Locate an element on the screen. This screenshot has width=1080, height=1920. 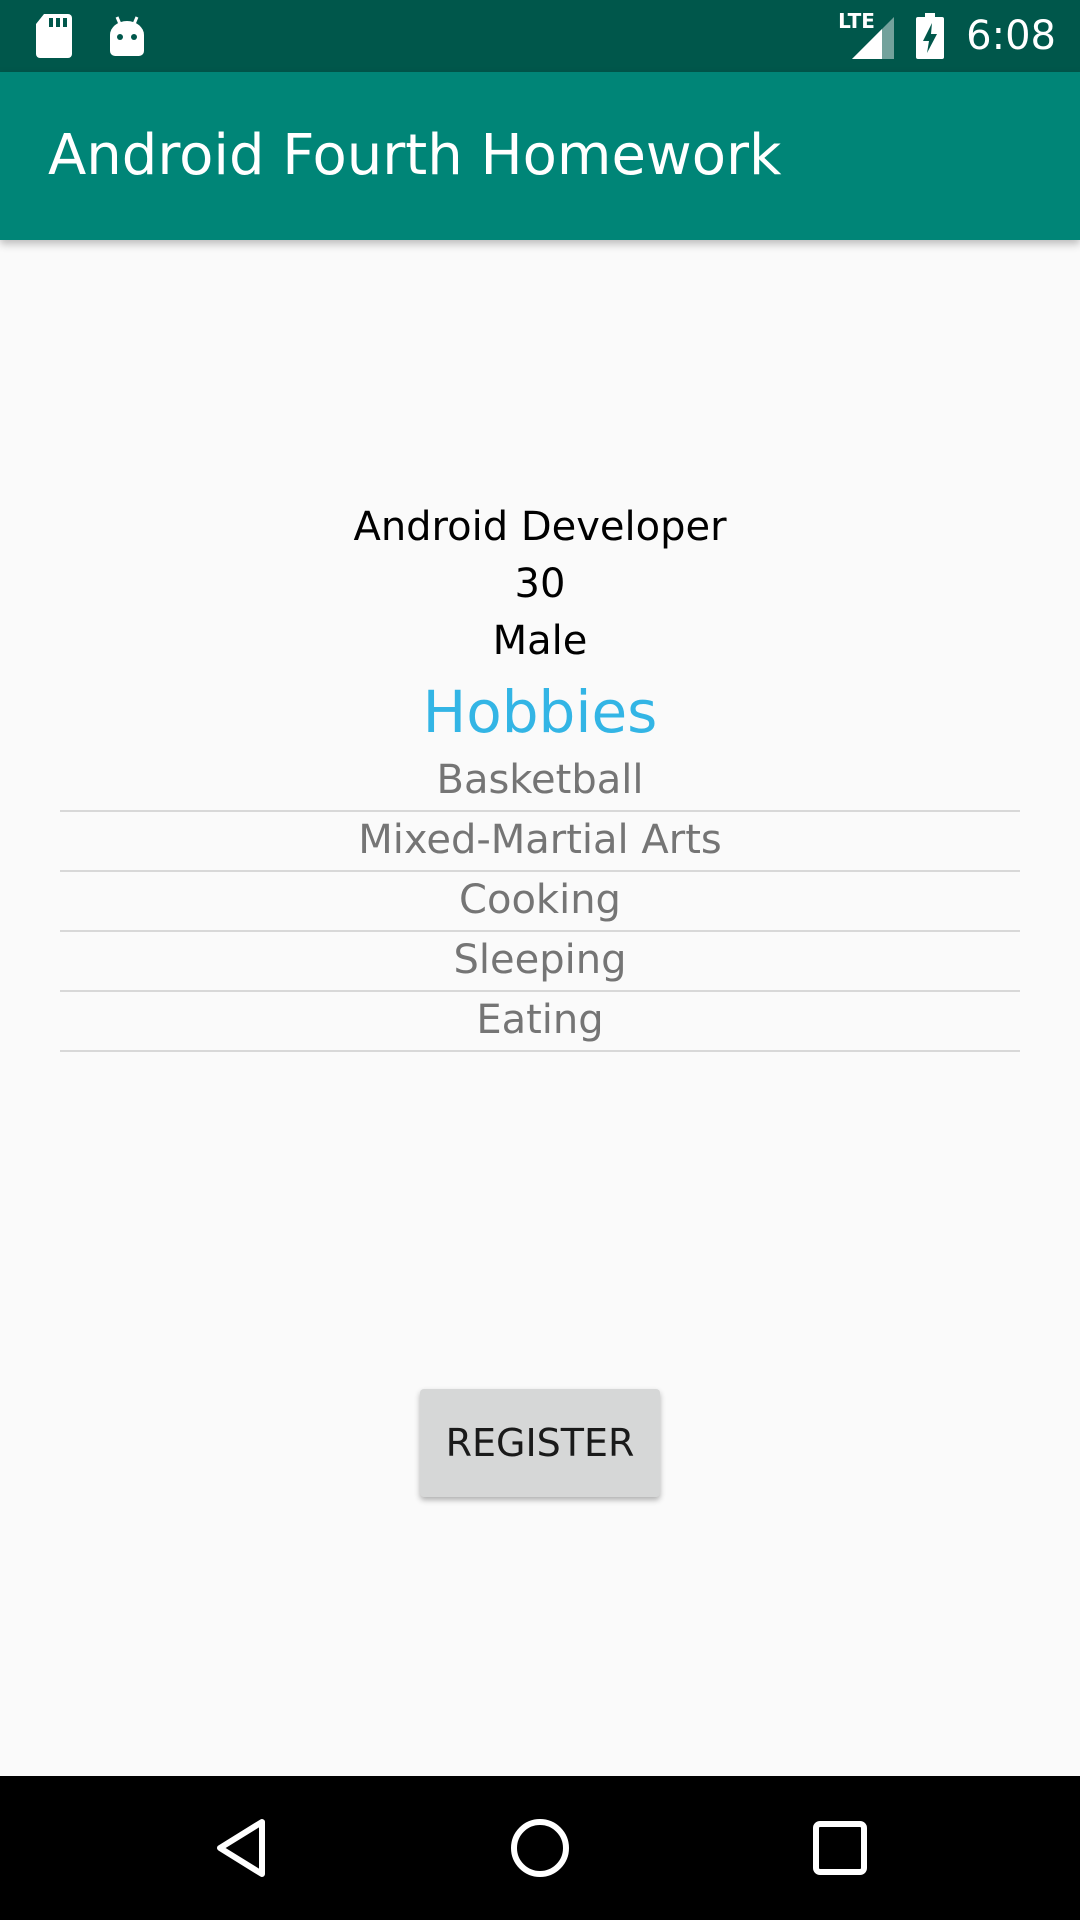
app-bar: Android Fourth Homework is located at coordinates (540, 156).